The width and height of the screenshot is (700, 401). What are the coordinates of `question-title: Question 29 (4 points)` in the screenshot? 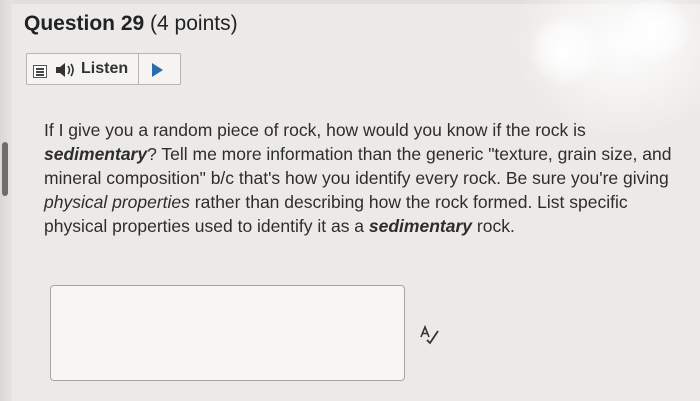 It's located at (131, 24).